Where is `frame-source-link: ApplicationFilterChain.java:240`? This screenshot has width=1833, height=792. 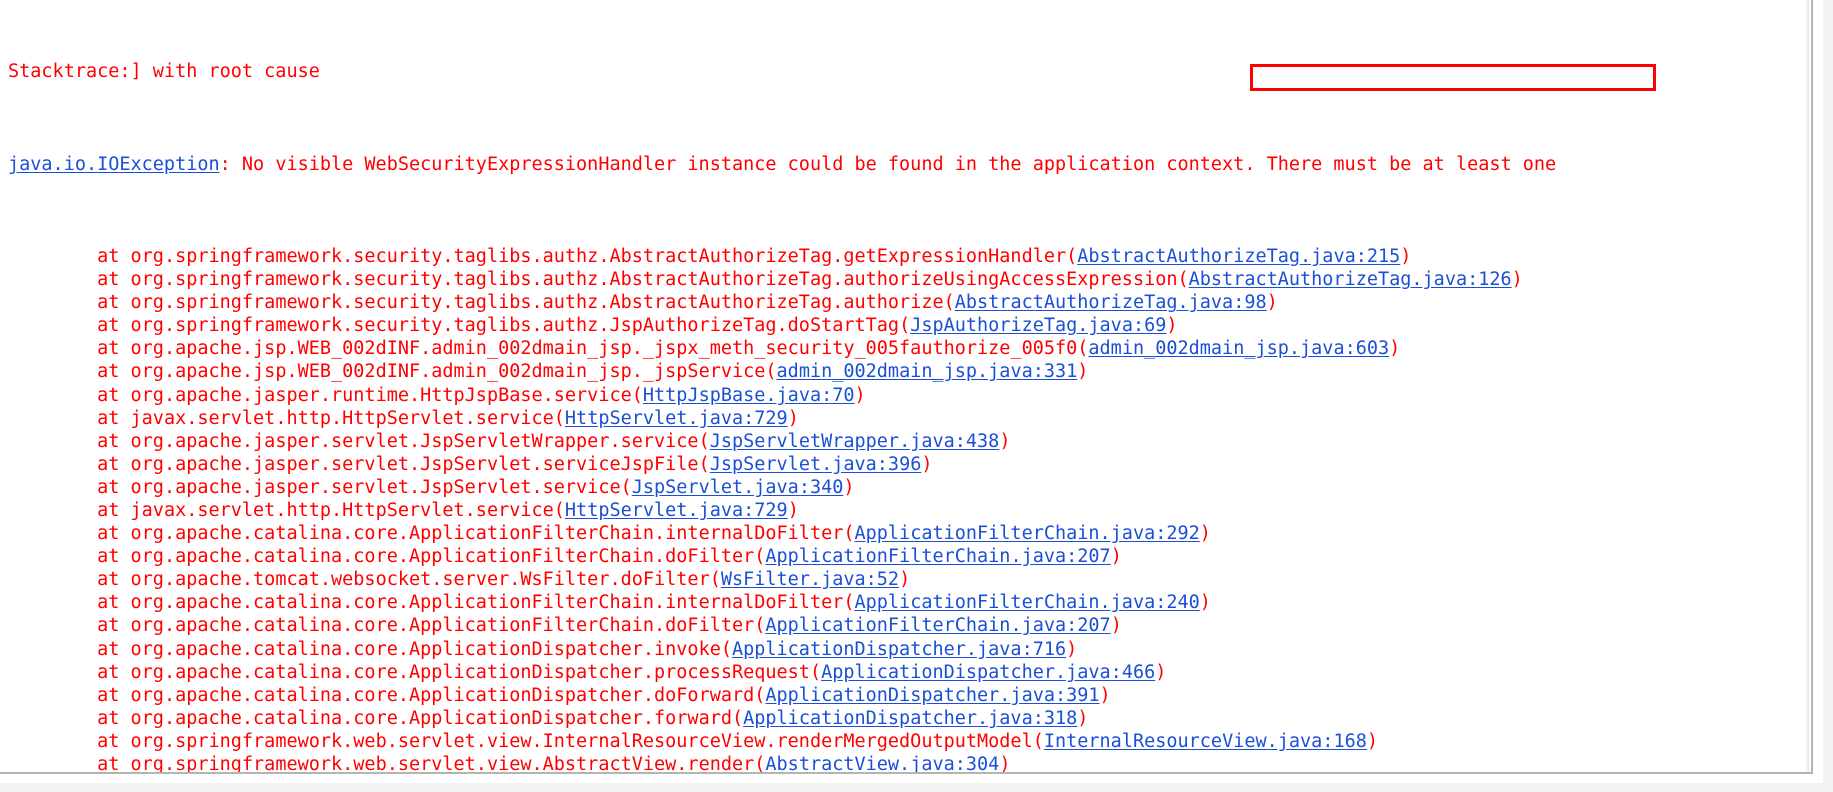
frame-source-link: ApplicationFilterChain.java:240 is located at coordinates (1027, 602).